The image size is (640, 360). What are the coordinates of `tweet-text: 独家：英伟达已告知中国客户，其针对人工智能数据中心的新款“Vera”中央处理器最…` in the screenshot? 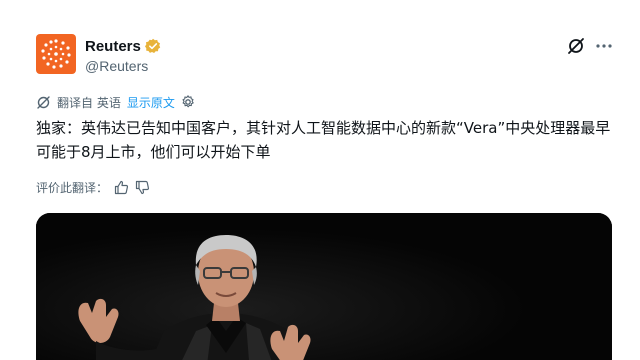 It's located at (323, 140).